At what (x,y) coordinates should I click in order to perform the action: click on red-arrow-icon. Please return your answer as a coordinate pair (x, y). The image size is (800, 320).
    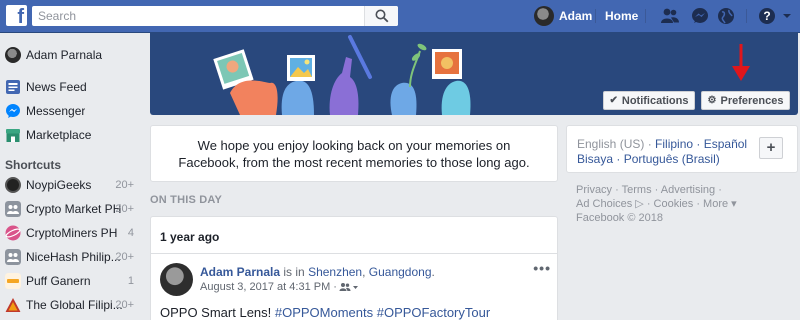
    Looking at the image, I should click on (741, 62).